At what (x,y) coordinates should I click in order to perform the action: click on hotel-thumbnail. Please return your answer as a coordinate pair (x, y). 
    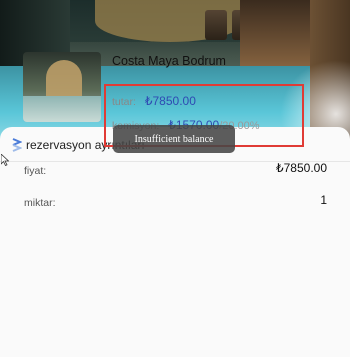
    Looking at the image, I should click on (62, 87).